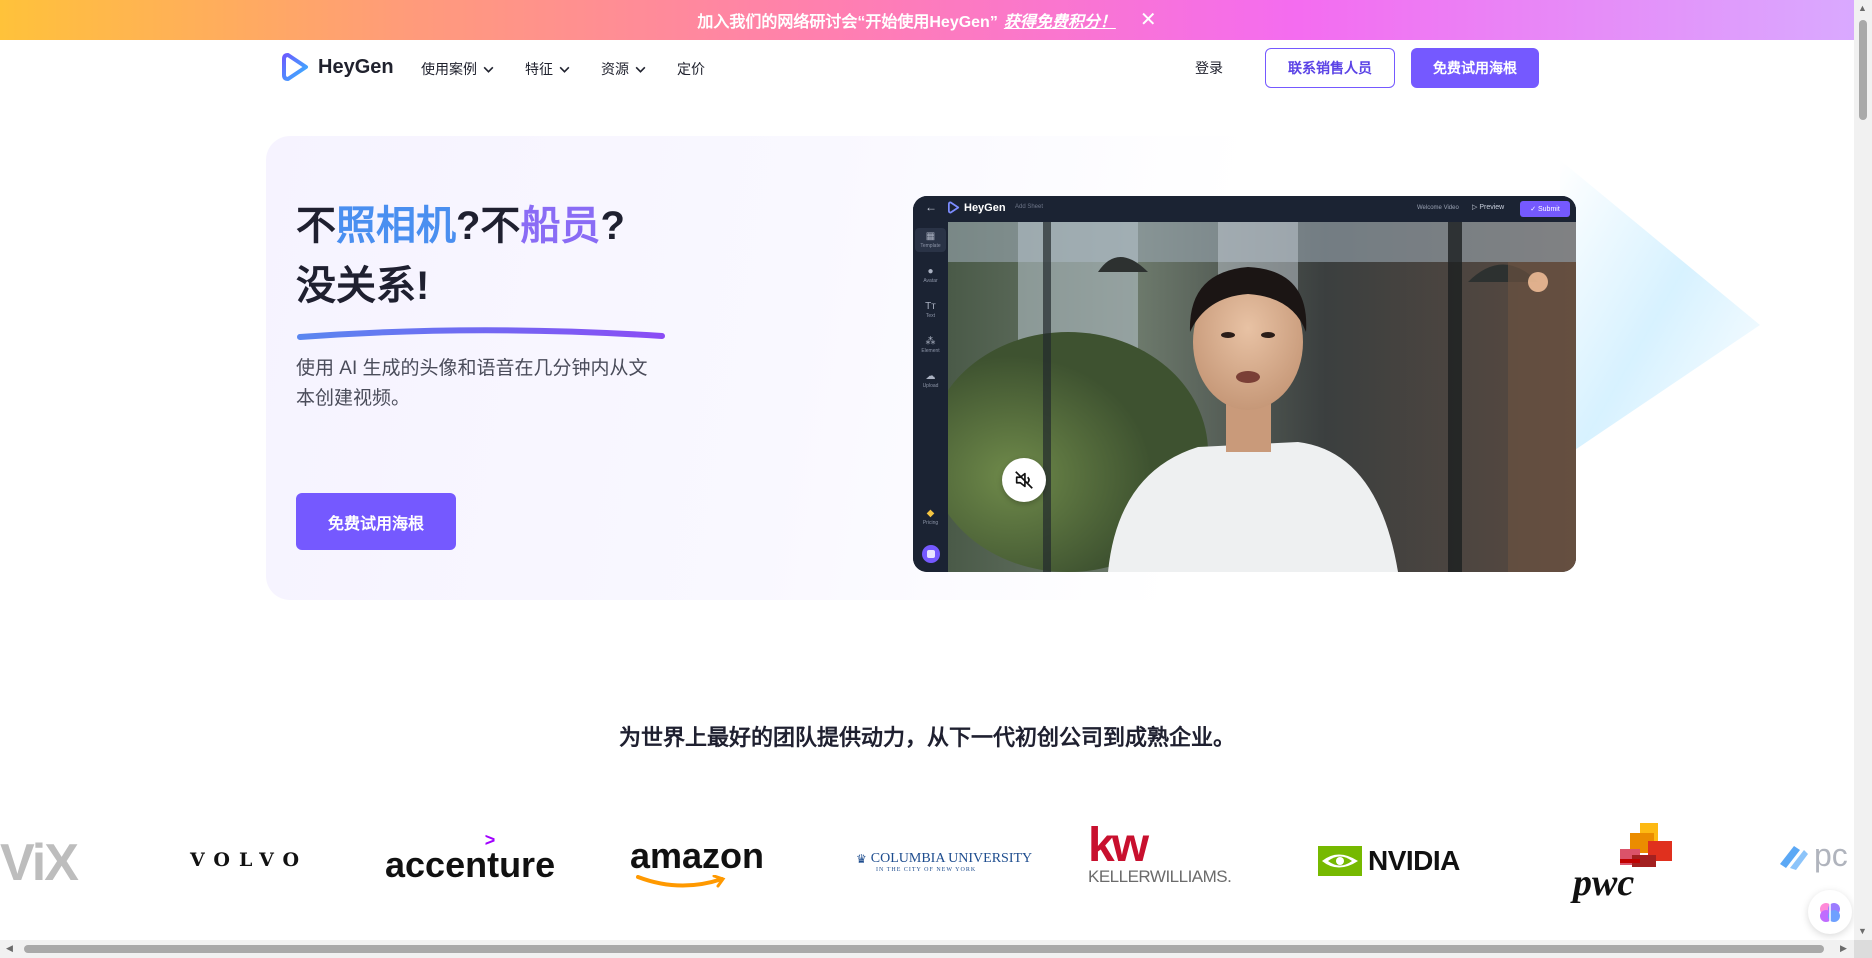 This screenshot has width=1872, height=958. Describe the element at coordinates (1812, 855) in the screenshot. I see `partial-logo: pc` at that location.